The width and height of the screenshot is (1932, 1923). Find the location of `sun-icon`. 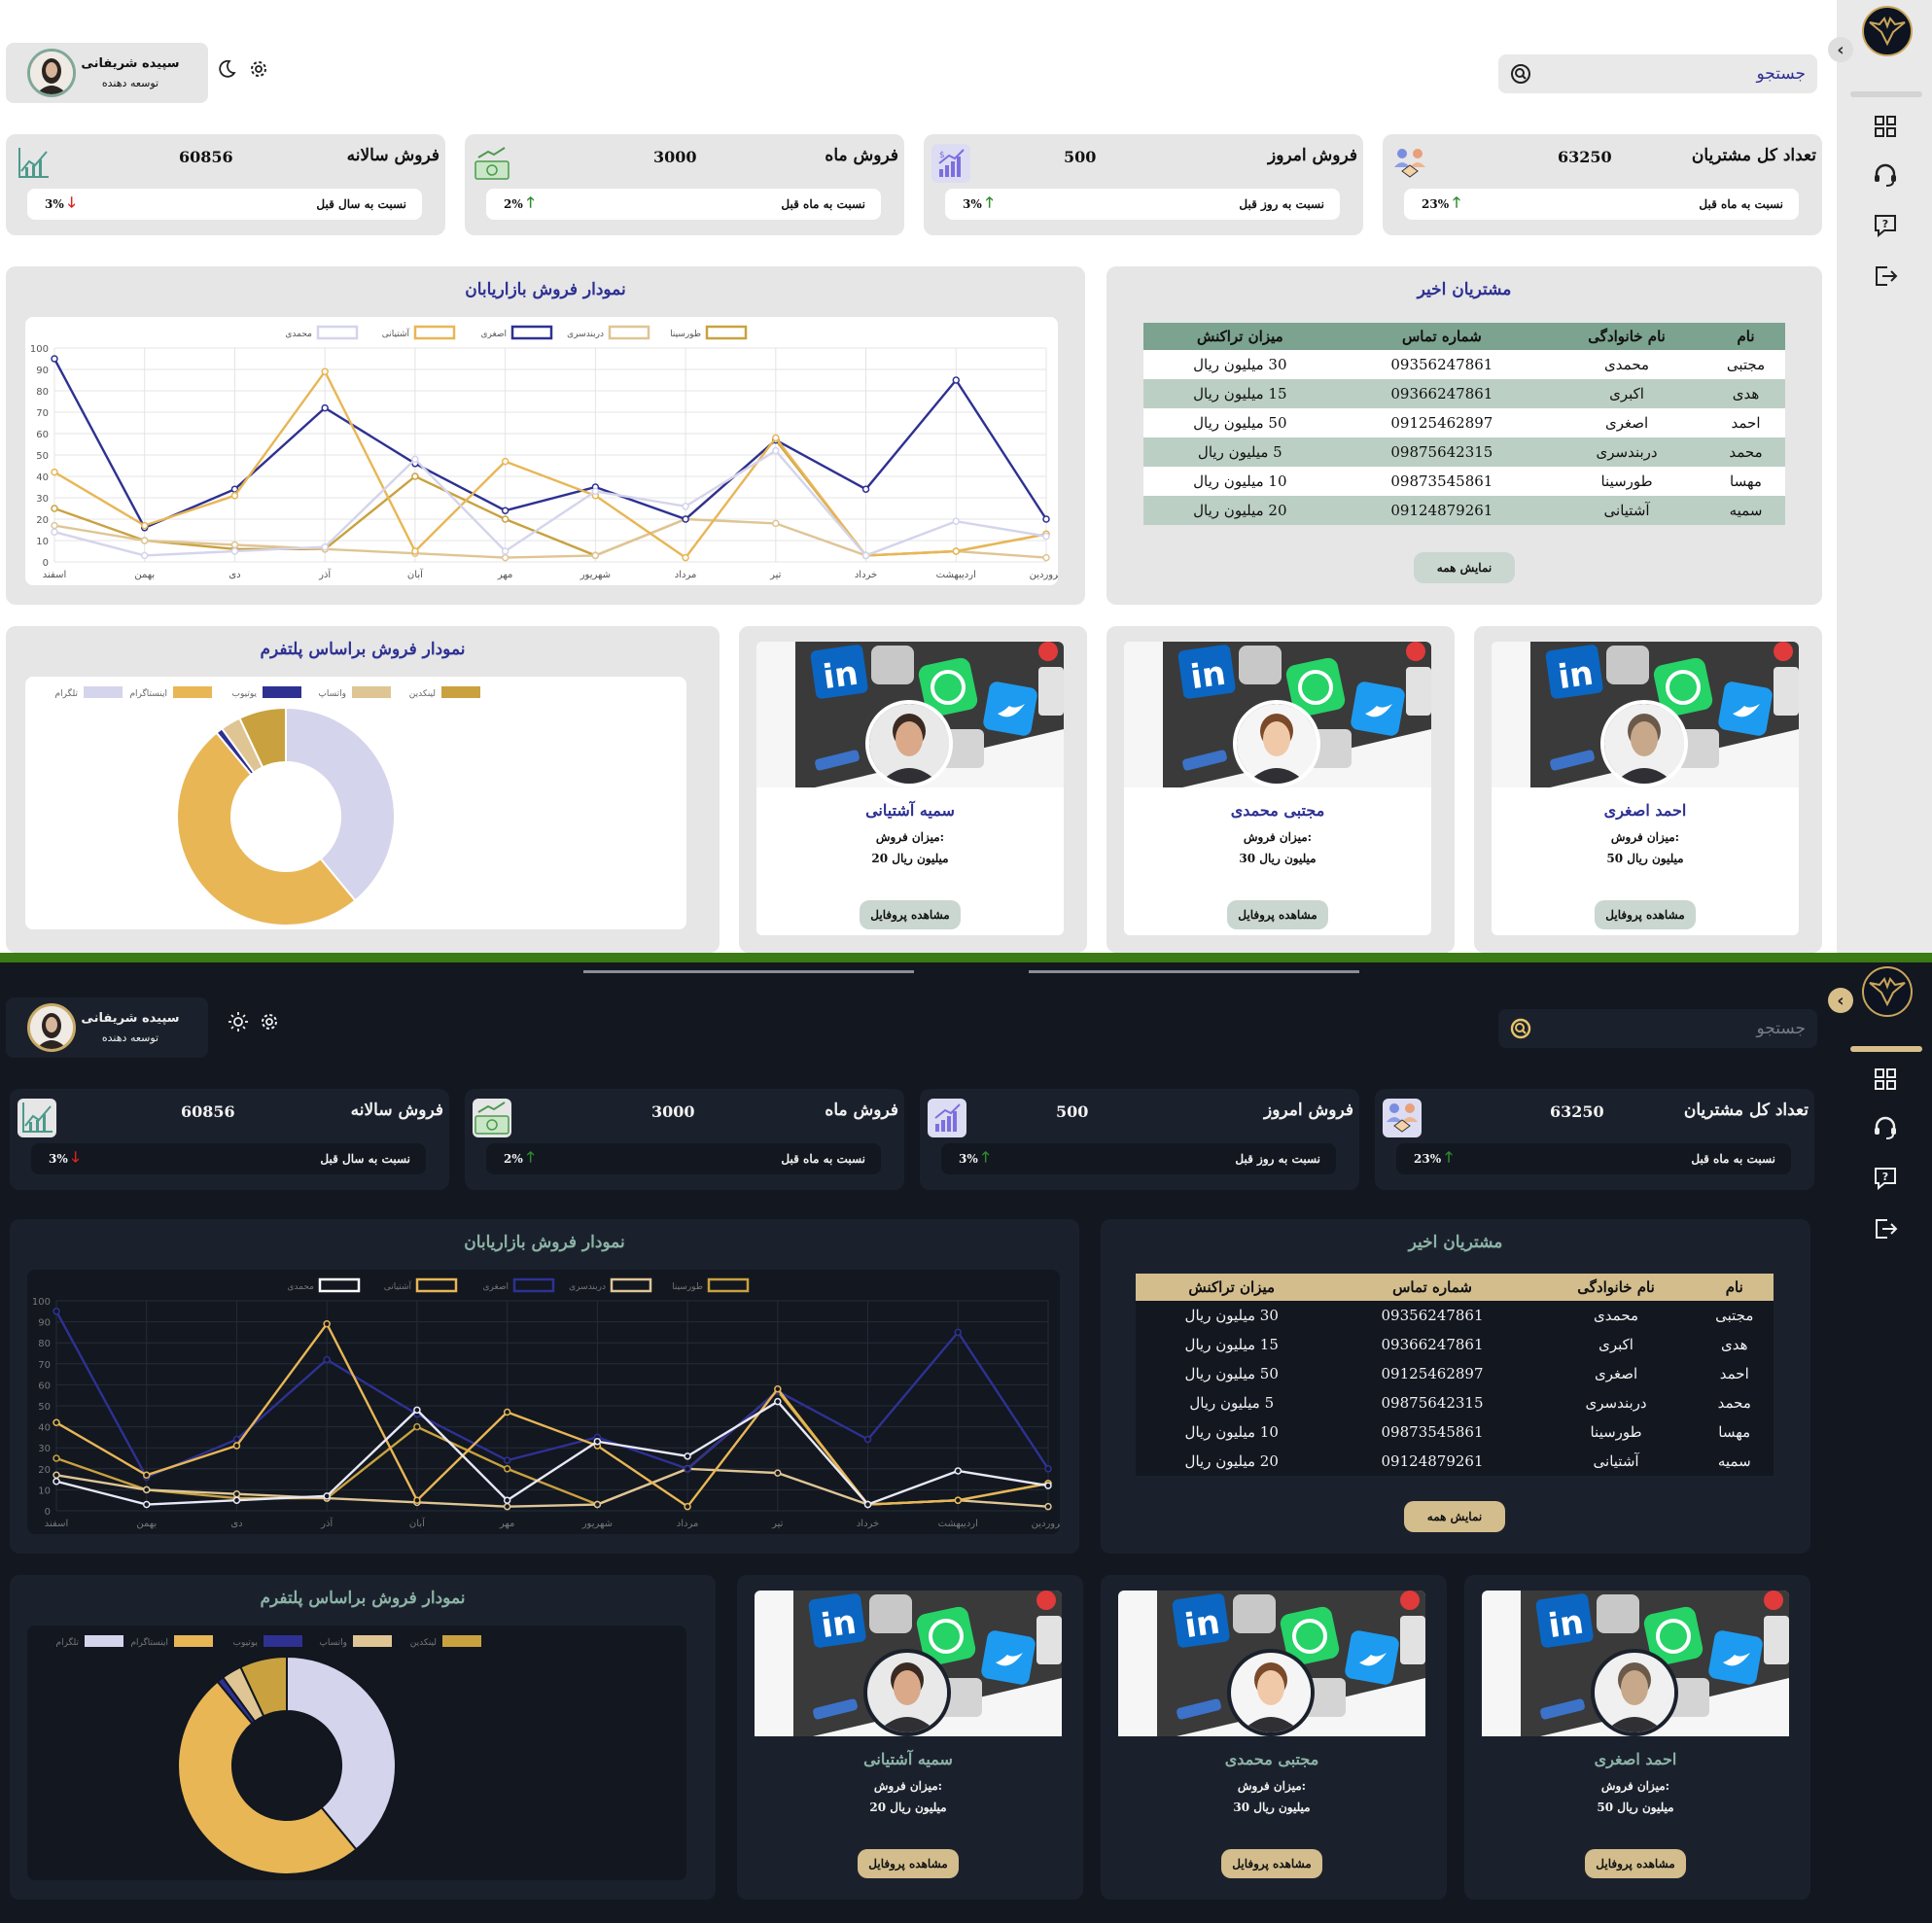

sun-icon is located at coordinates (239, 1022).